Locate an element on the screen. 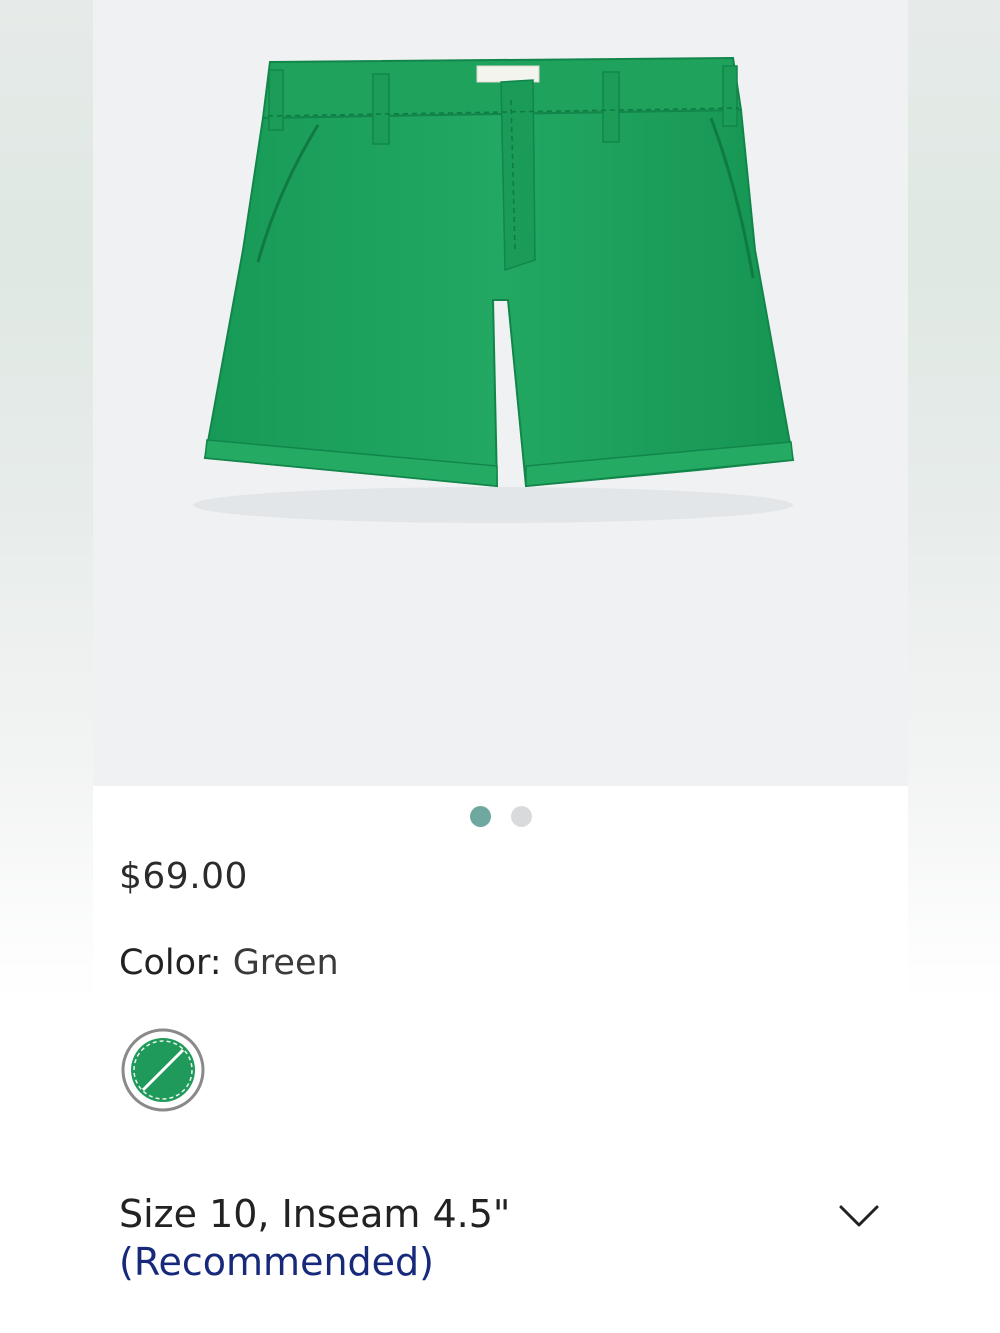 The width and height of the screenshot is (1000, 1333). recommended-tag: (Recommended) is located at coordinates (276, 1262).